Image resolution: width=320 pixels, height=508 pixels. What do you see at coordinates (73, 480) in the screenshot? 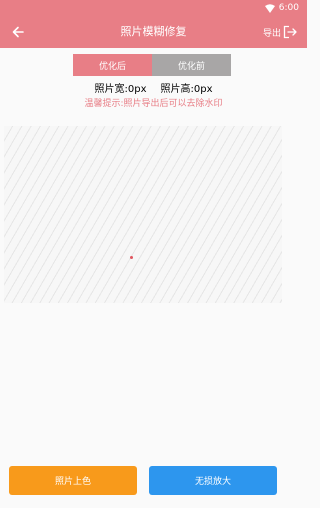
I see `colorize-button: 照片上色` at bounding box center [73, 480].